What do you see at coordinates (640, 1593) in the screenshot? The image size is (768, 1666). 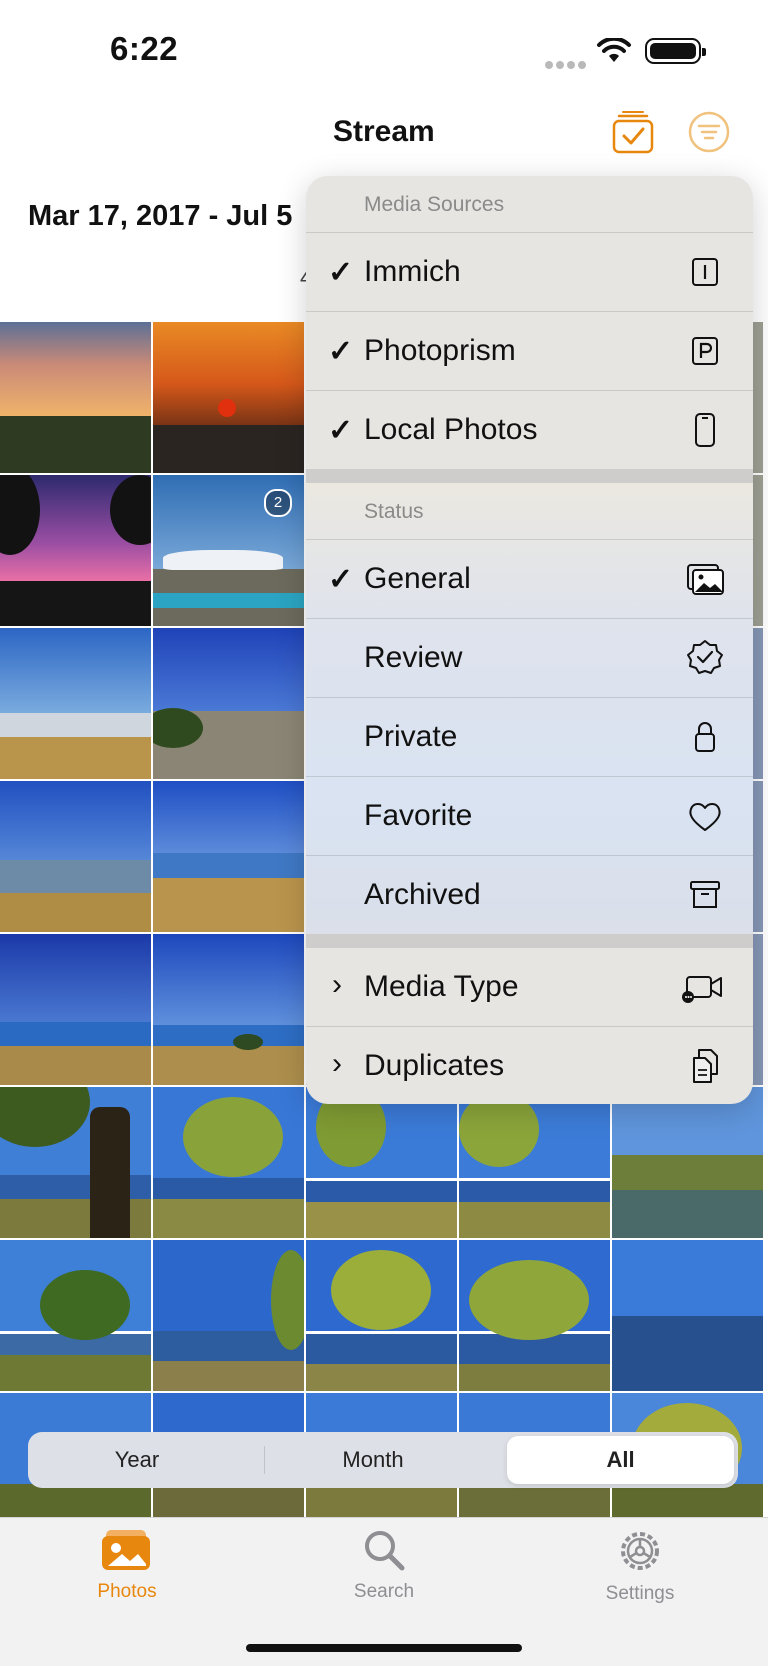 I see `tab-label: Settings` at bounding box center [640, 1593].